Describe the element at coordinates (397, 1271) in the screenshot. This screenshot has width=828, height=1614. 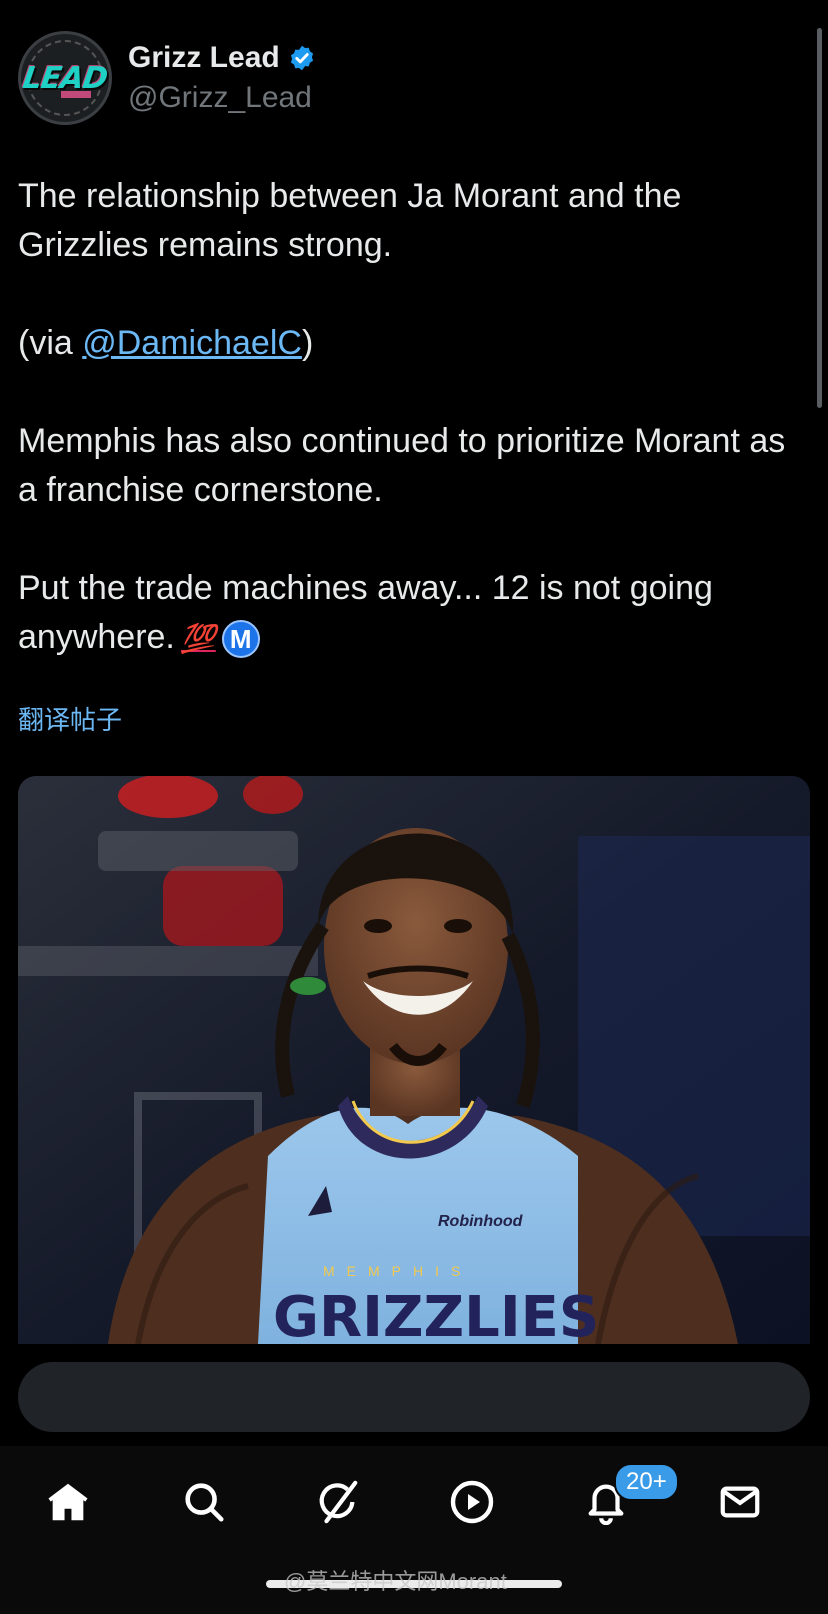
I see `jersey-city-text: MEMPHIS` at that location.